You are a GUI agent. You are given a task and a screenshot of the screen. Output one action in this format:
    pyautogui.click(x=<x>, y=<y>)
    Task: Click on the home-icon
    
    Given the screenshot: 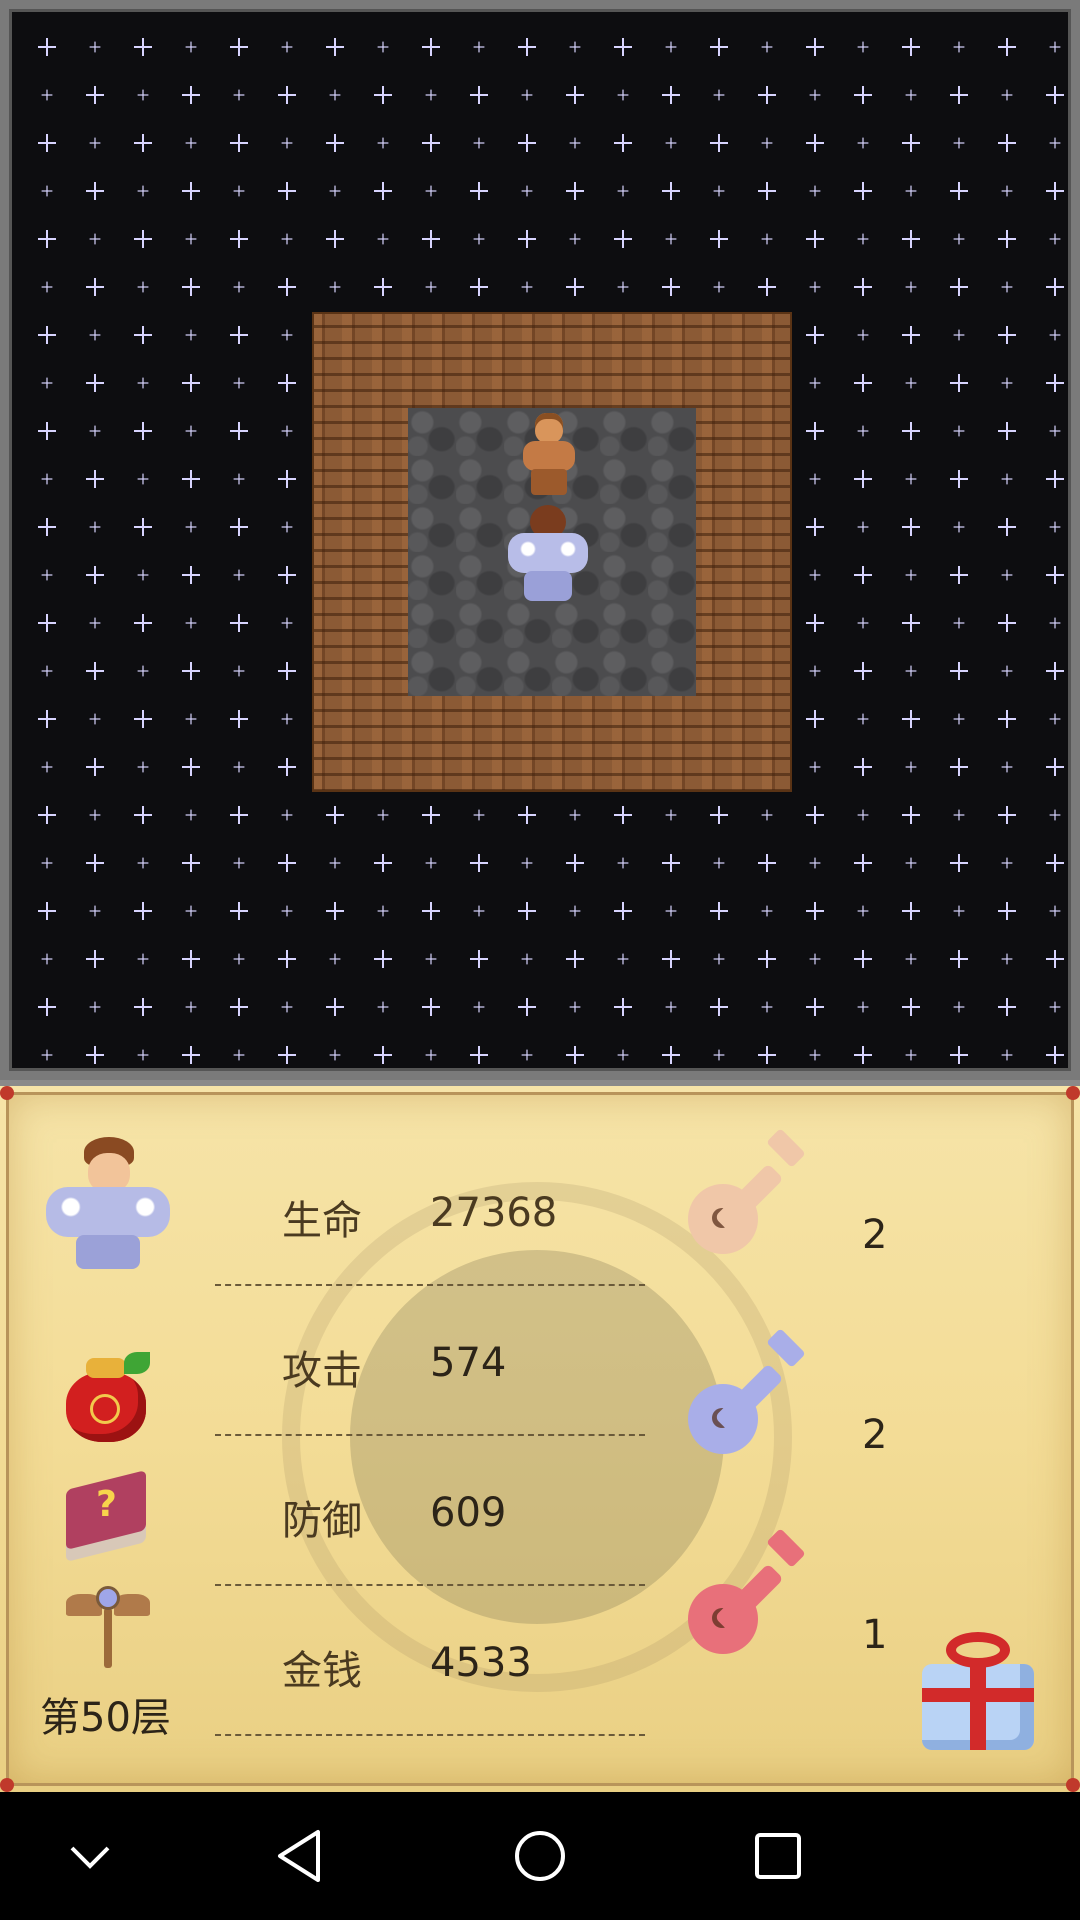 What is the action you would take?
    pyautogui.click(x=540, y=1856)
    